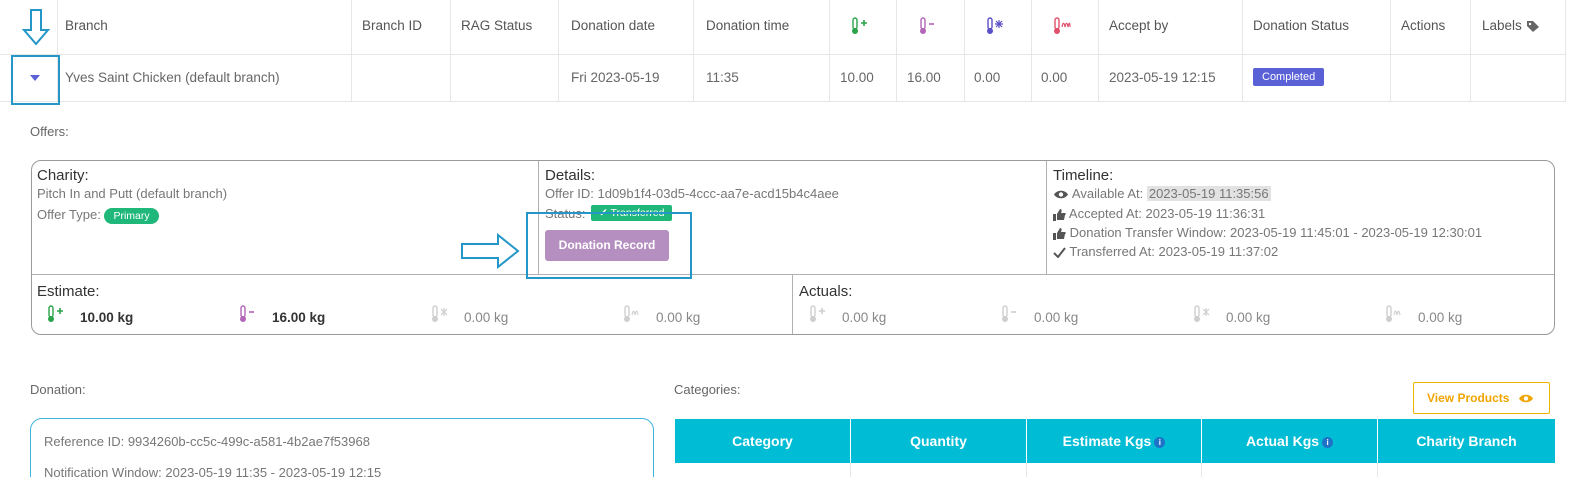  What do you see at coordinates (1167, 213) in the screenshot?
I see `accepted-text: Accepted At: 2023-05-19 11:36:31` at bounding box center [1167, 213].